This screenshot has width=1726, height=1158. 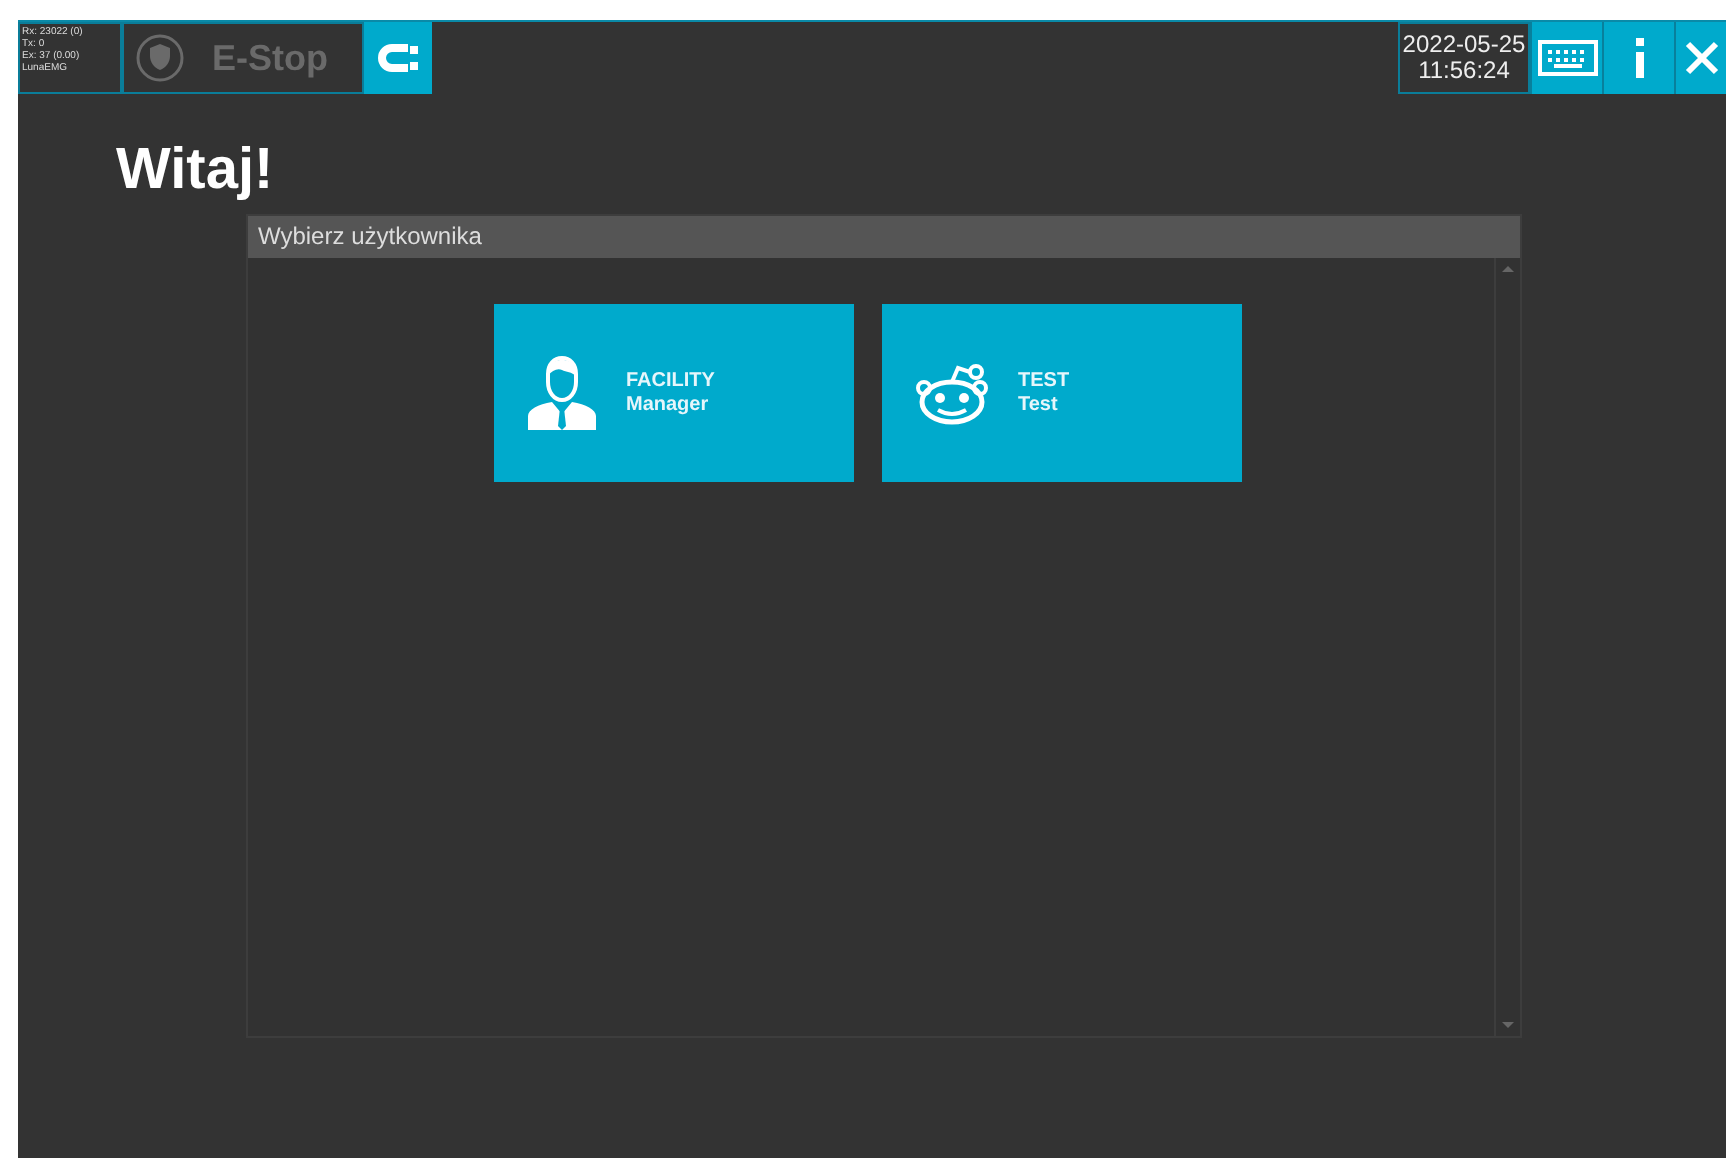 I want to click on alien-face-icon, so click(x=952, y=393).